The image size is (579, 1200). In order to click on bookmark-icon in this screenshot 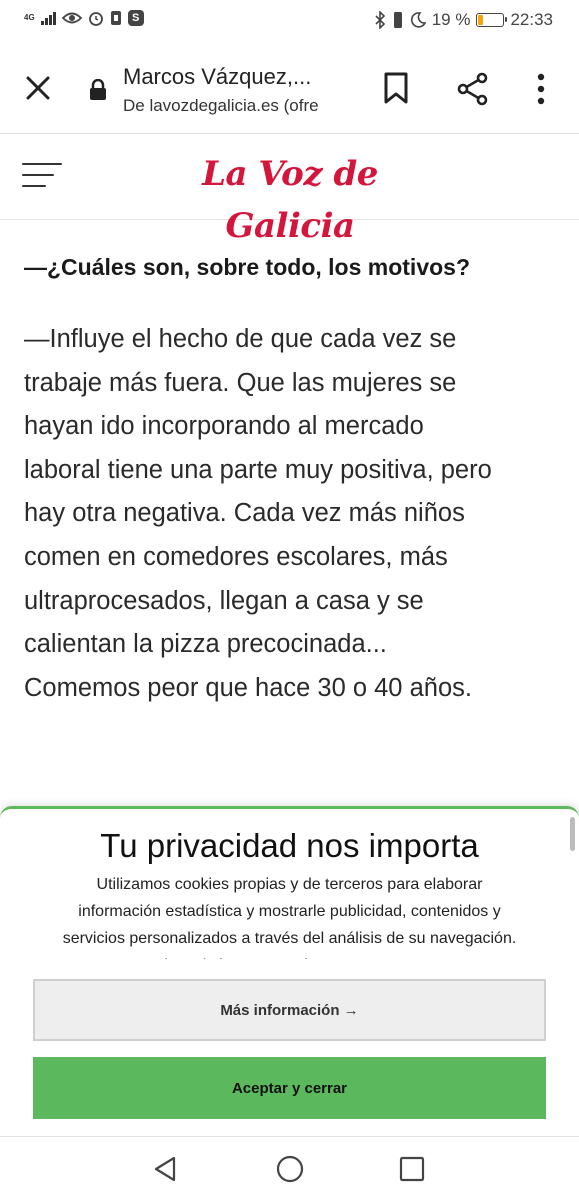, I will do `click(396, 88)`.